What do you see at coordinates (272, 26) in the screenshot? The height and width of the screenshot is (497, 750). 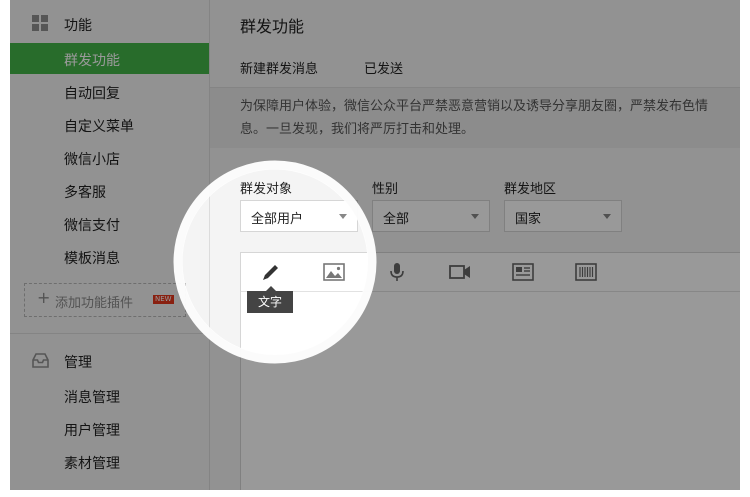 I see `page-title: 群发功能` at bounding box center [272, 26].